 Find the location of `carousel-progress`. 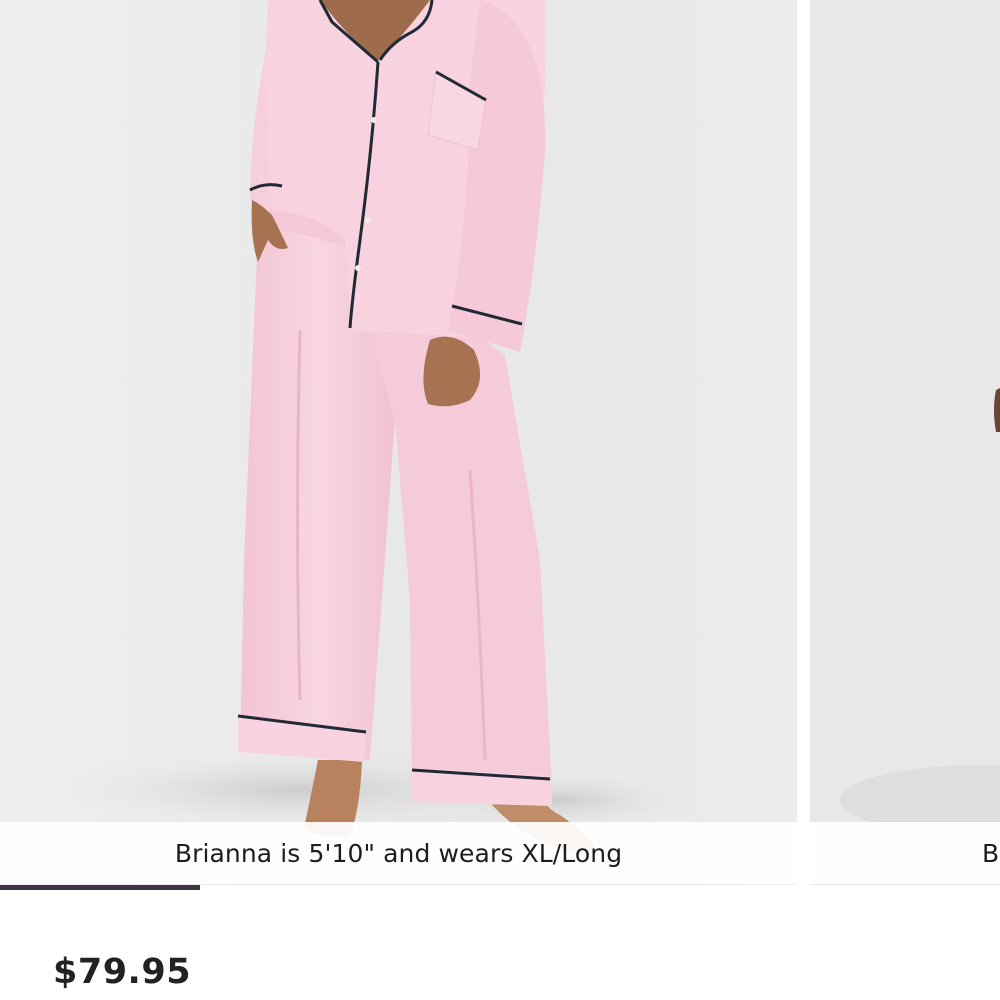

carousel-progress is located at coordinates (500, 887).